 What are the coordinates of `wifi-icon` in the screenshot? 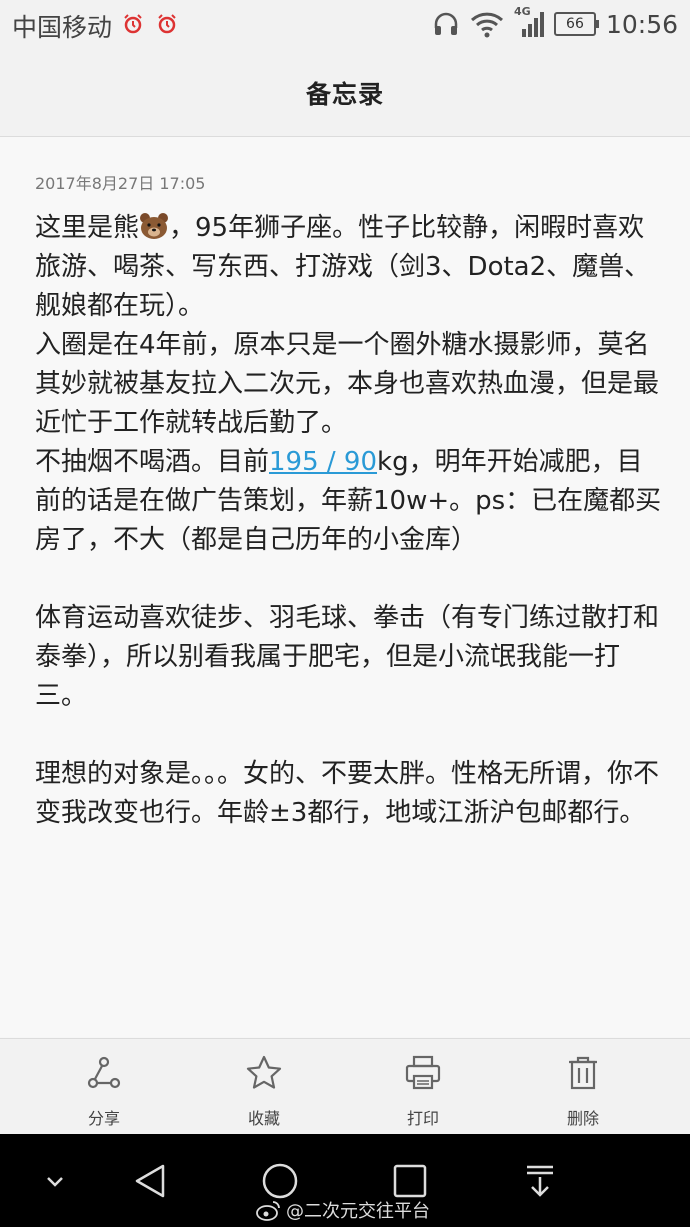 It's located at (486, 25).